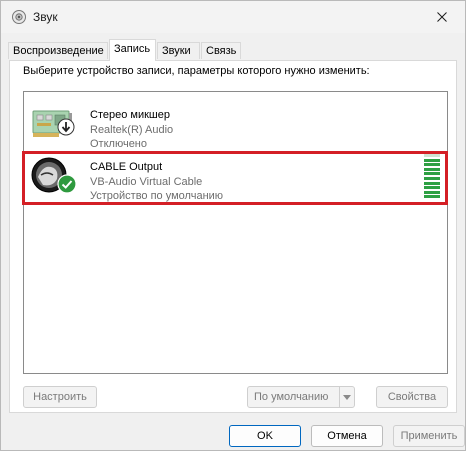  Describe the element at coordinates (233, 17) in the screenshot. I see `title-bar: Звук` at that location.